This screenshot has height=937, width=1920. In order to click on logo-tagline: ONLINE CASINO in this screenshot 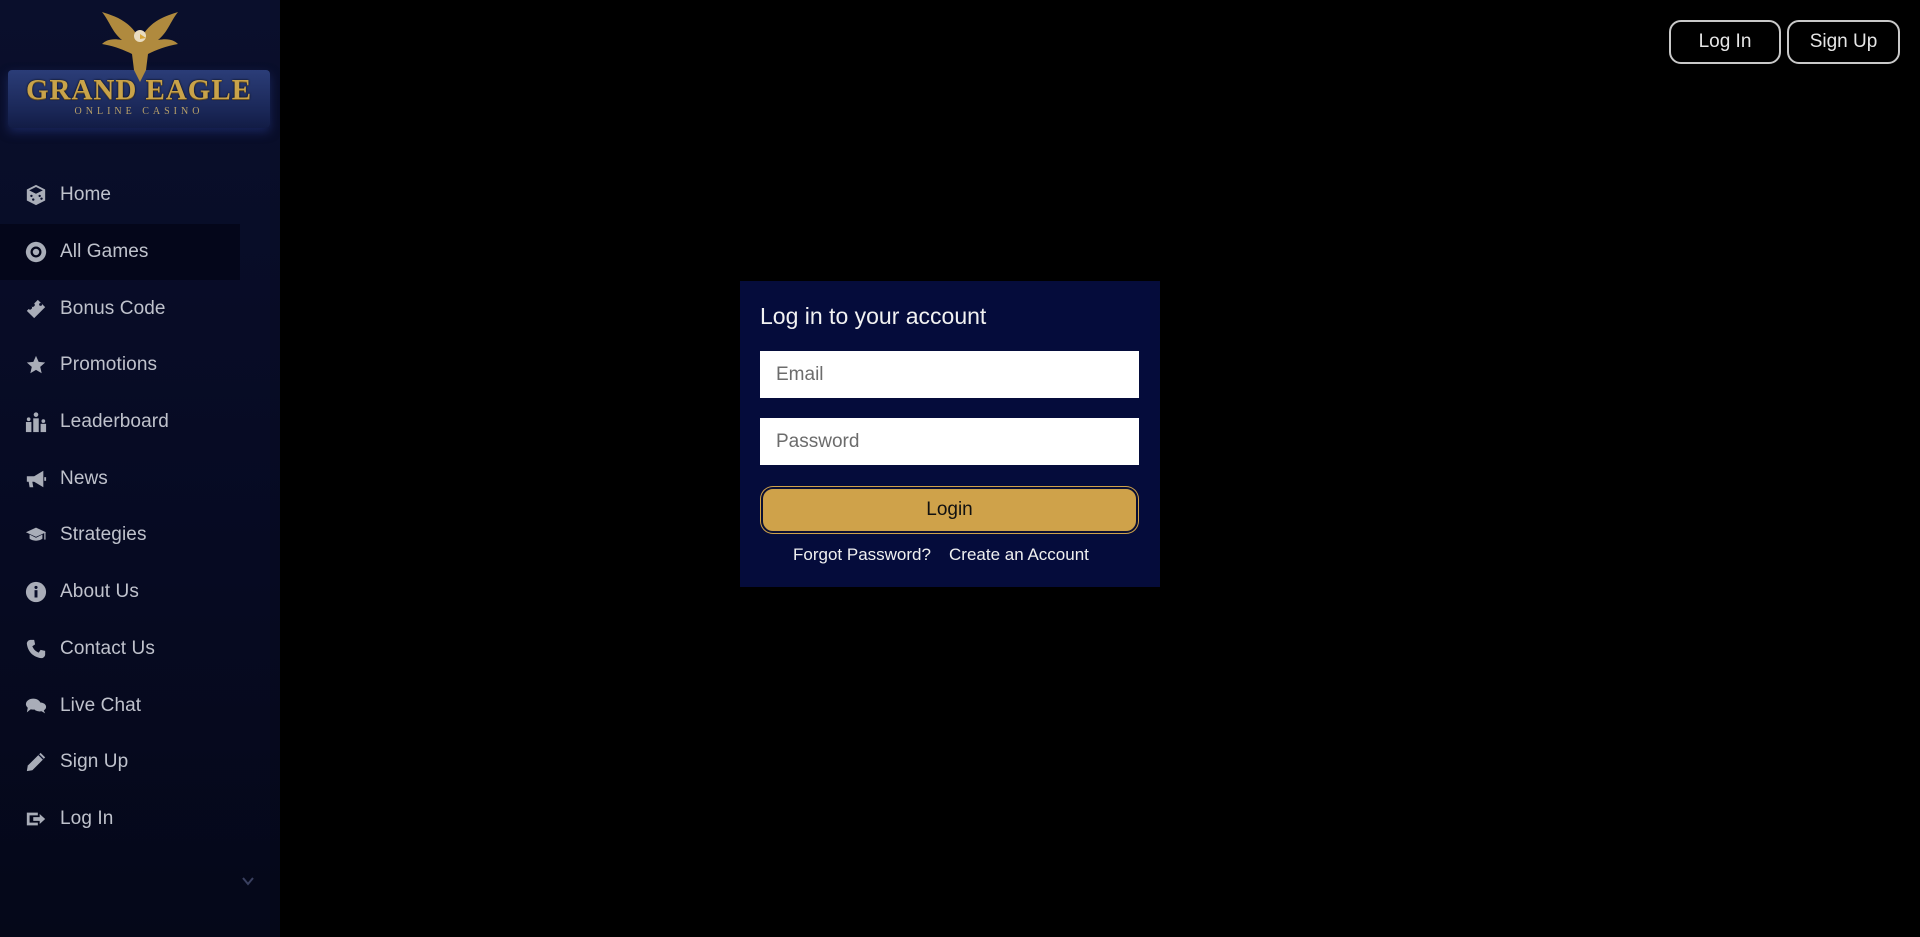, I will do `click(139, 111)`.